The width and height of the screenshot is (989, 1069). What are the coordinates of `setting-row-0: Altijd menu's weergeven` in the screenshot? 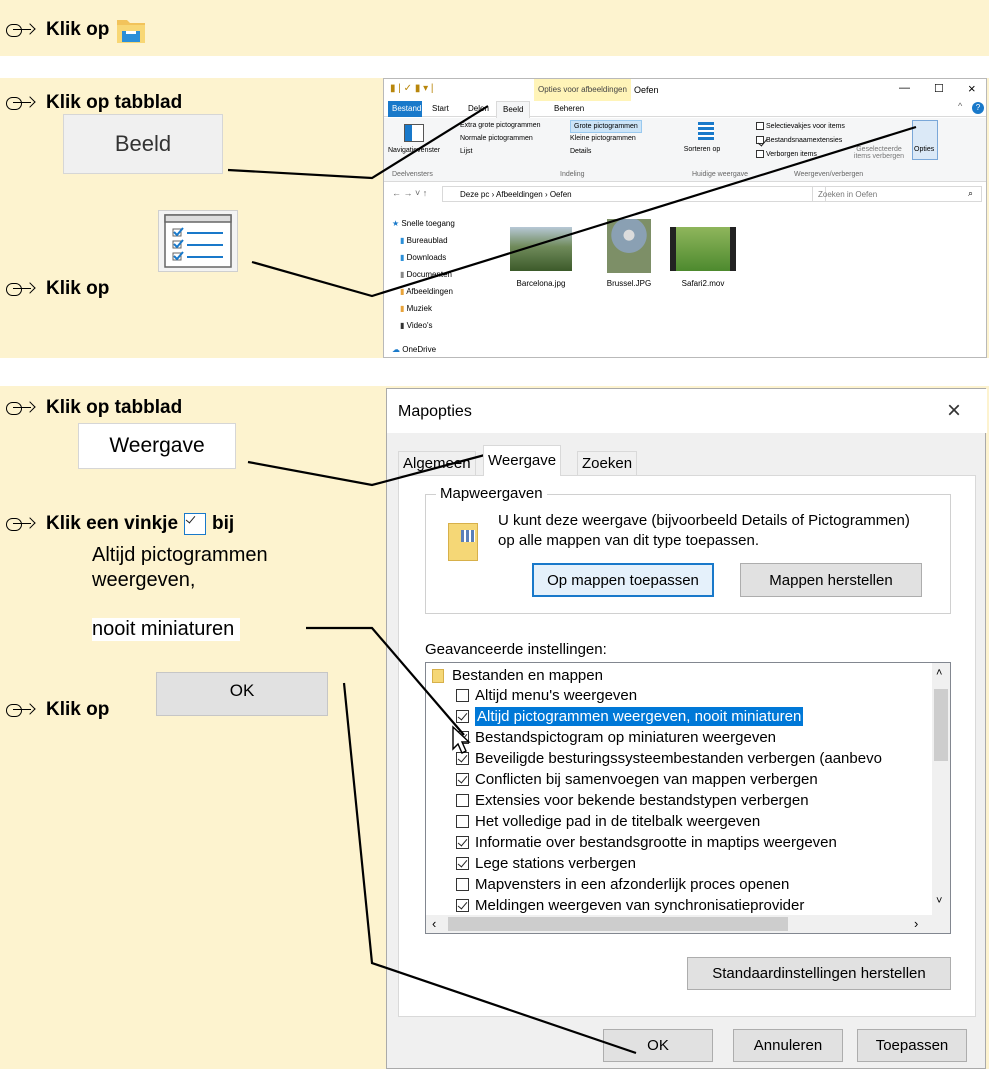 It's located at (546, 695).